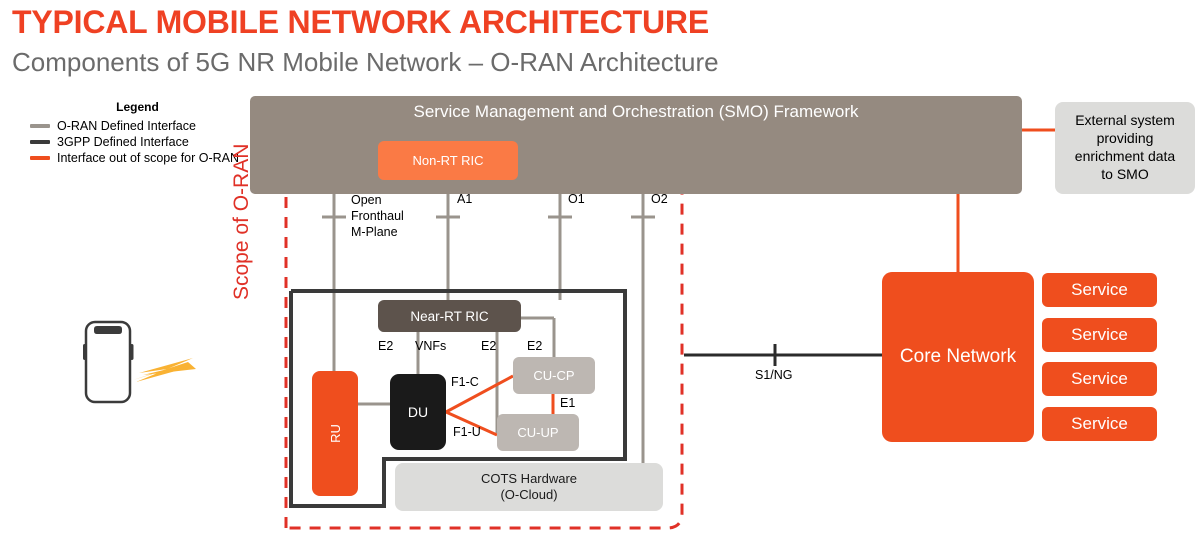 The width and height of the screenshot is (1200, 542). I want to click on cu-up-box: CU-UP, so click(538, 432).